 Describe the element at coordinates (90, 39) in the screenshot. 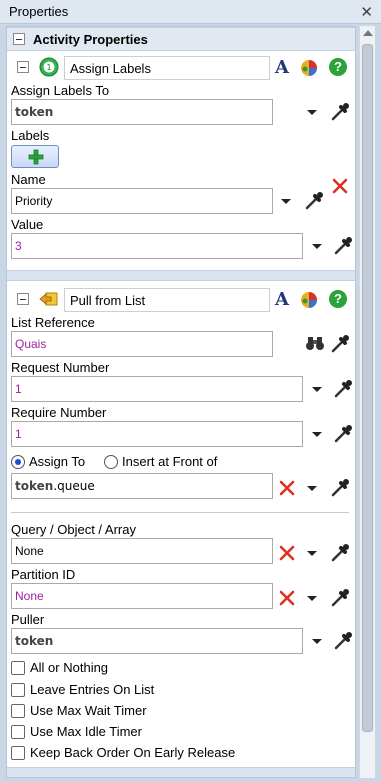

I see `activity-properties-title: Activity Properties` at that location.